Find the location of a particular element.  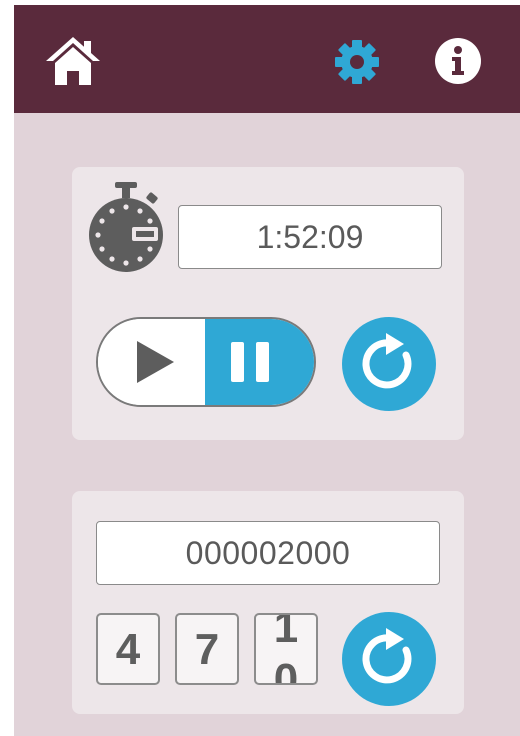

reset-timer-button is located at coordinates (389, 364).